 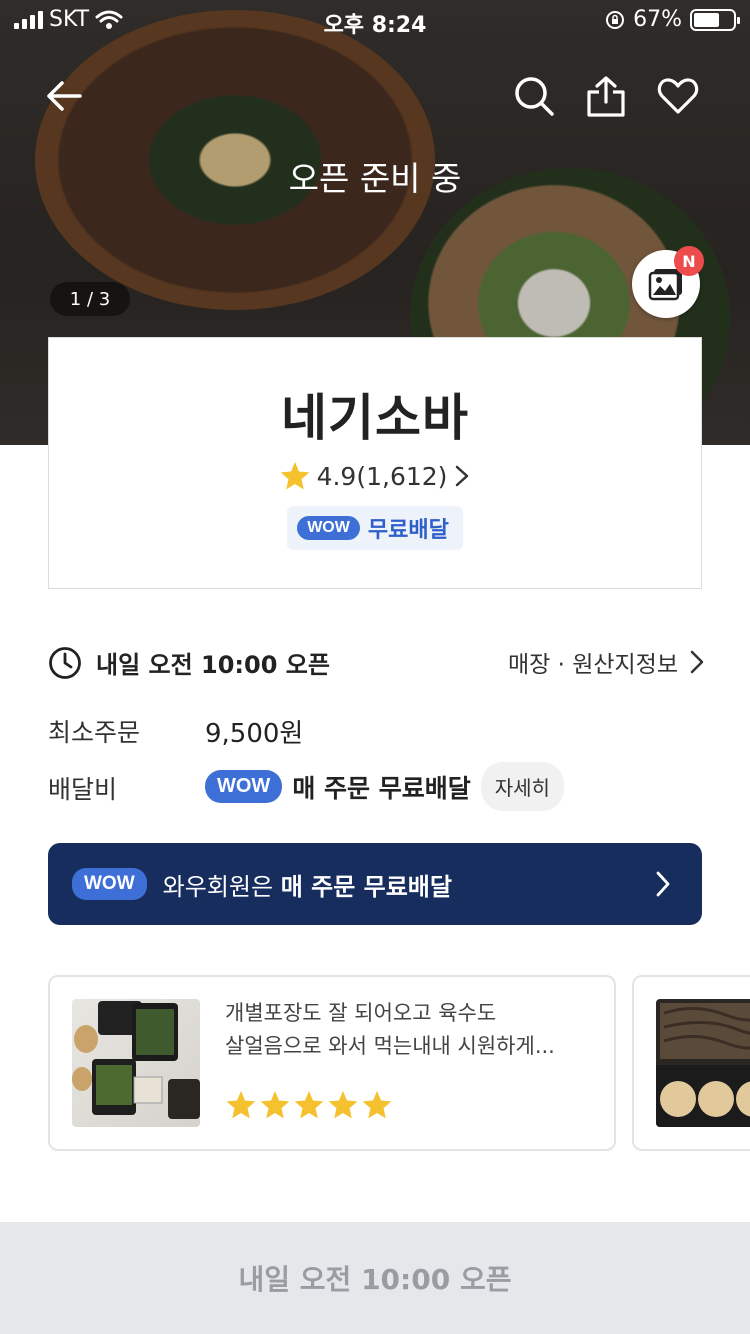 I want to click on new-badge: N, so click(x=689, y=261).